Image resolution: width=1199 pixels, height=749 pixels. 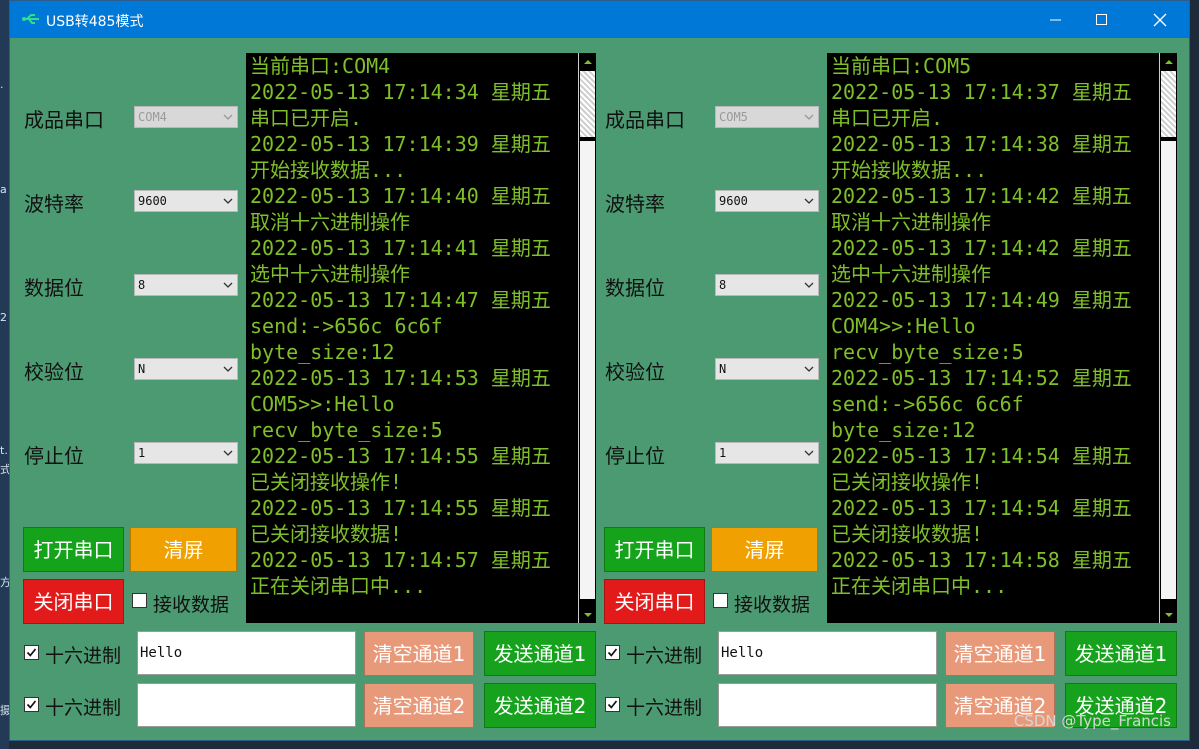 What do you see at coordinates (1102, 19) in the screenshot?
I see `maximize-button` at bounding box center [1102, 19].